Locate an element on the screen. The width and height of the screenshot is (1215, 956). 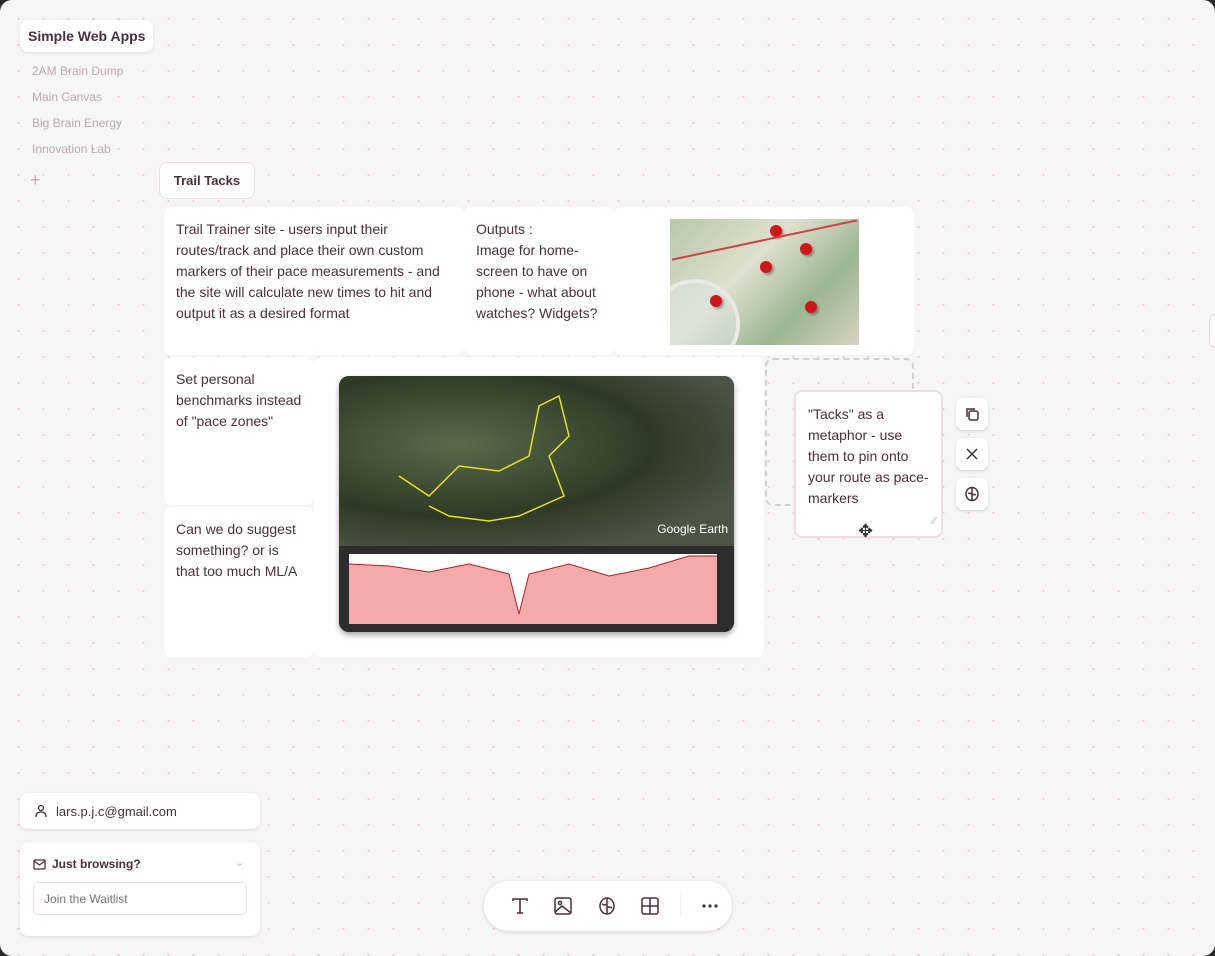
account-card: lars.p.j.c@gmail.com is located at coordinates (140, 811).